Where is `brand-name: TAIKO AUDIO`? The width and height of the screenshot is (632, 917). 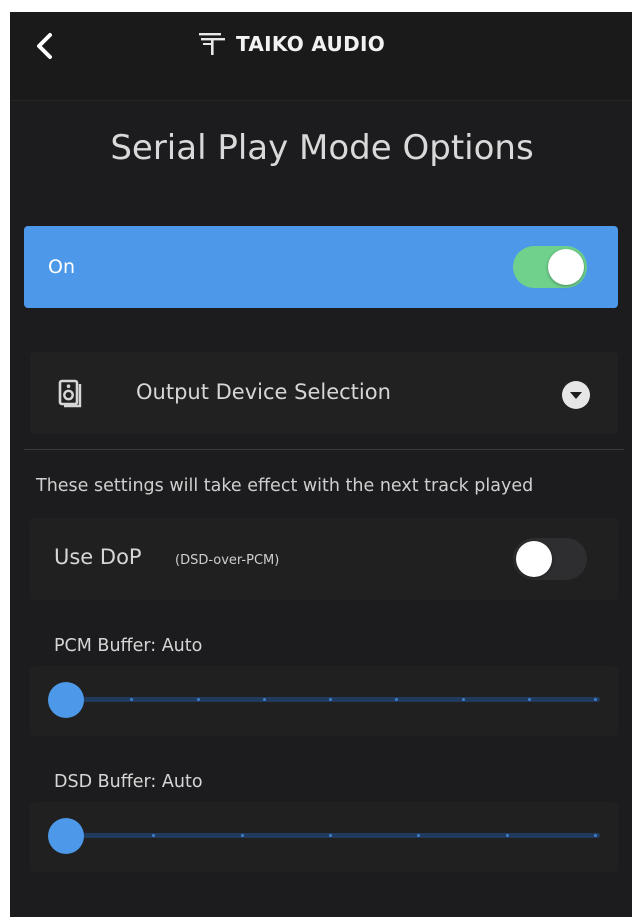
brand-name: TAIKO AUDIO is located at coordinates (311, 44).